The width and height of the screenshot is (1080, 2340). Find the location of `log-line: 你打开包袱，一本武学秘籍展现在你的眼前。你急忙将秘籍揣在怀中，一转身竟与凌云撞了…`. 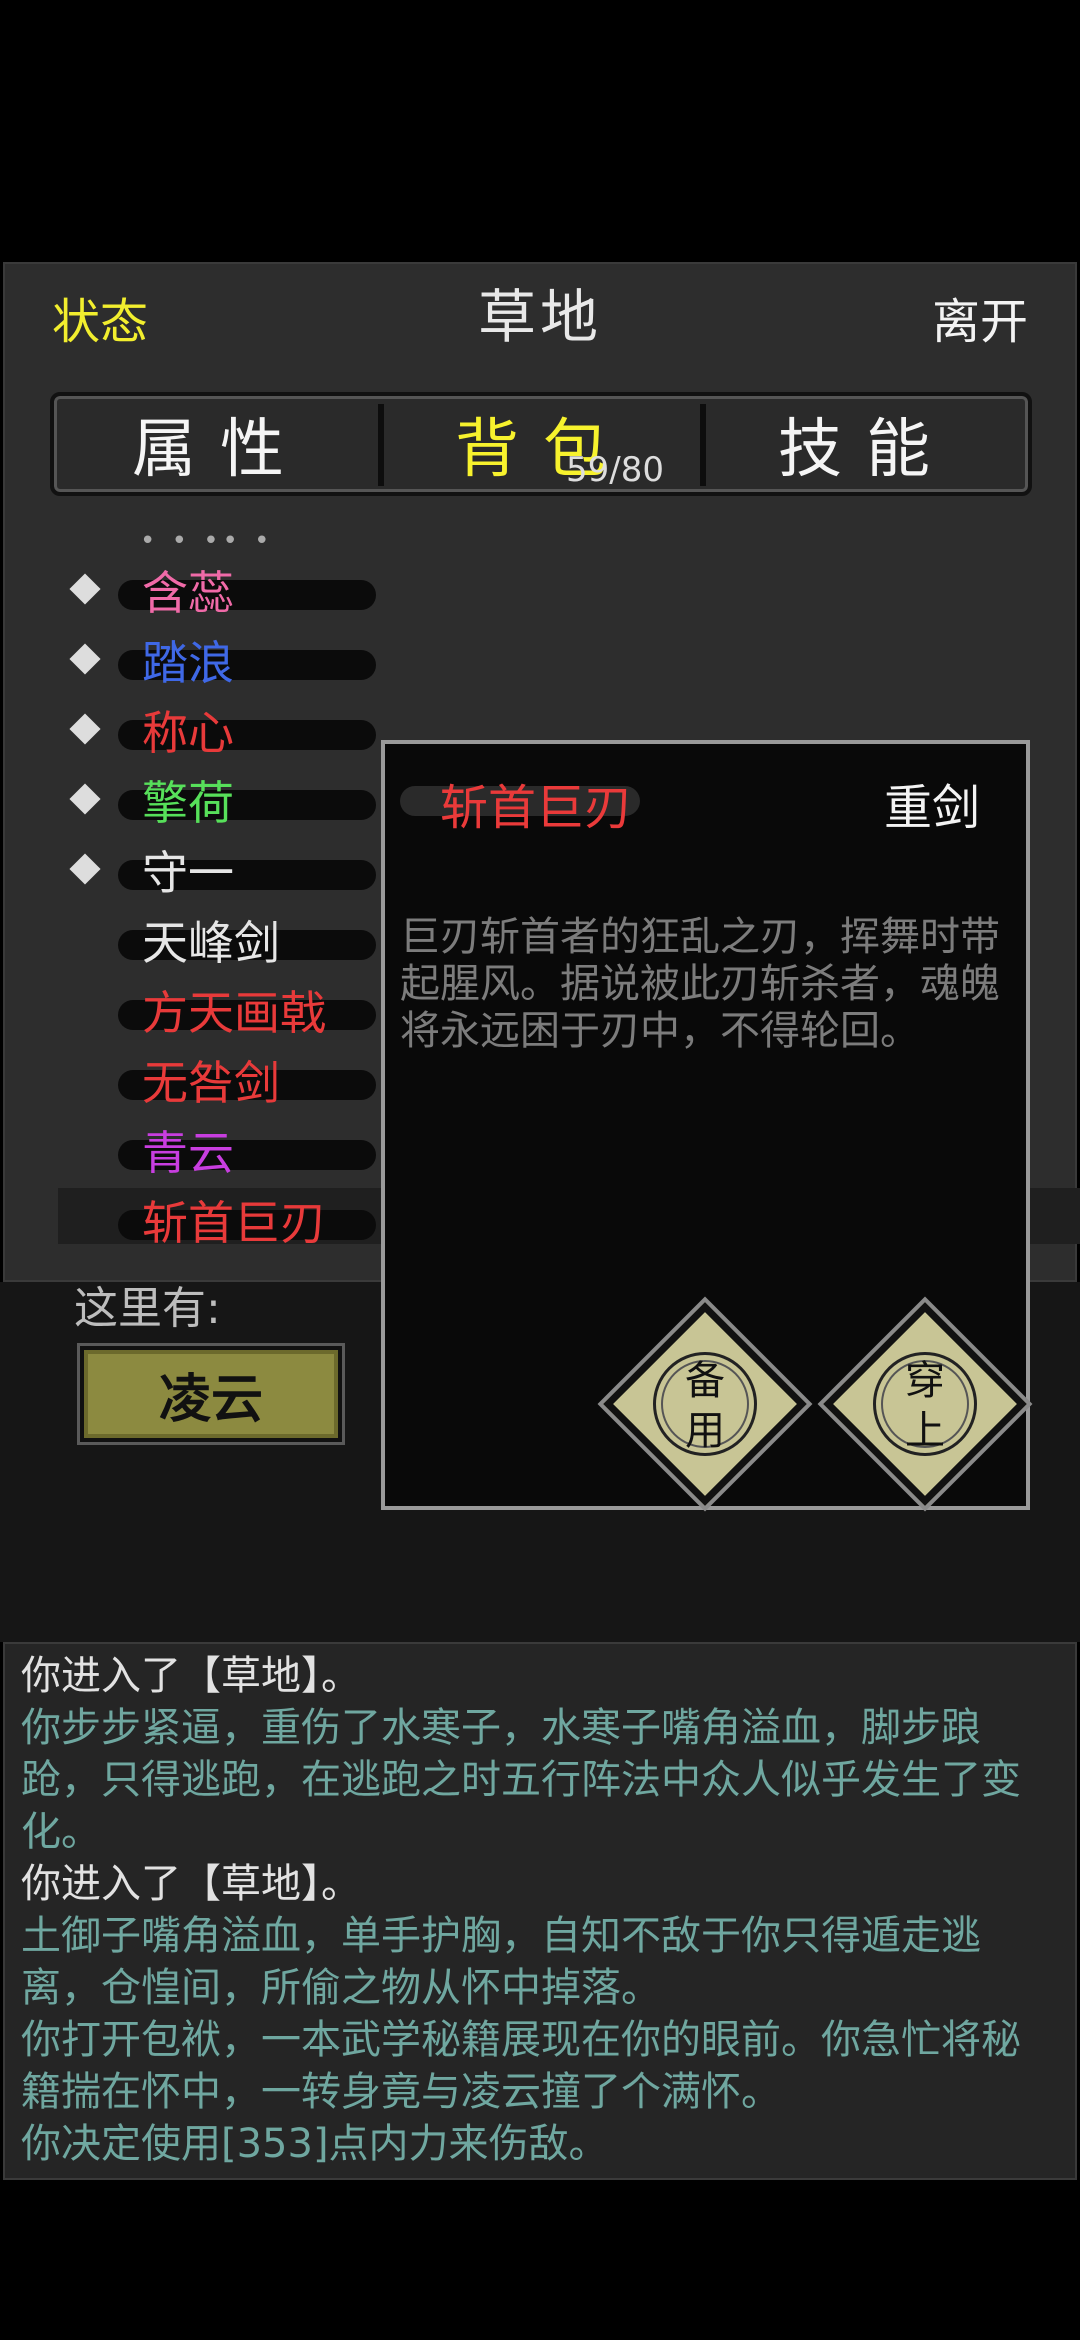

log-line: 你打开包袱，一本武学秘籍展现在你的眼前。你急忙将秘籍揣在怀中，一转身竟与凌云撞了… is located at coordinates (521, 2066).